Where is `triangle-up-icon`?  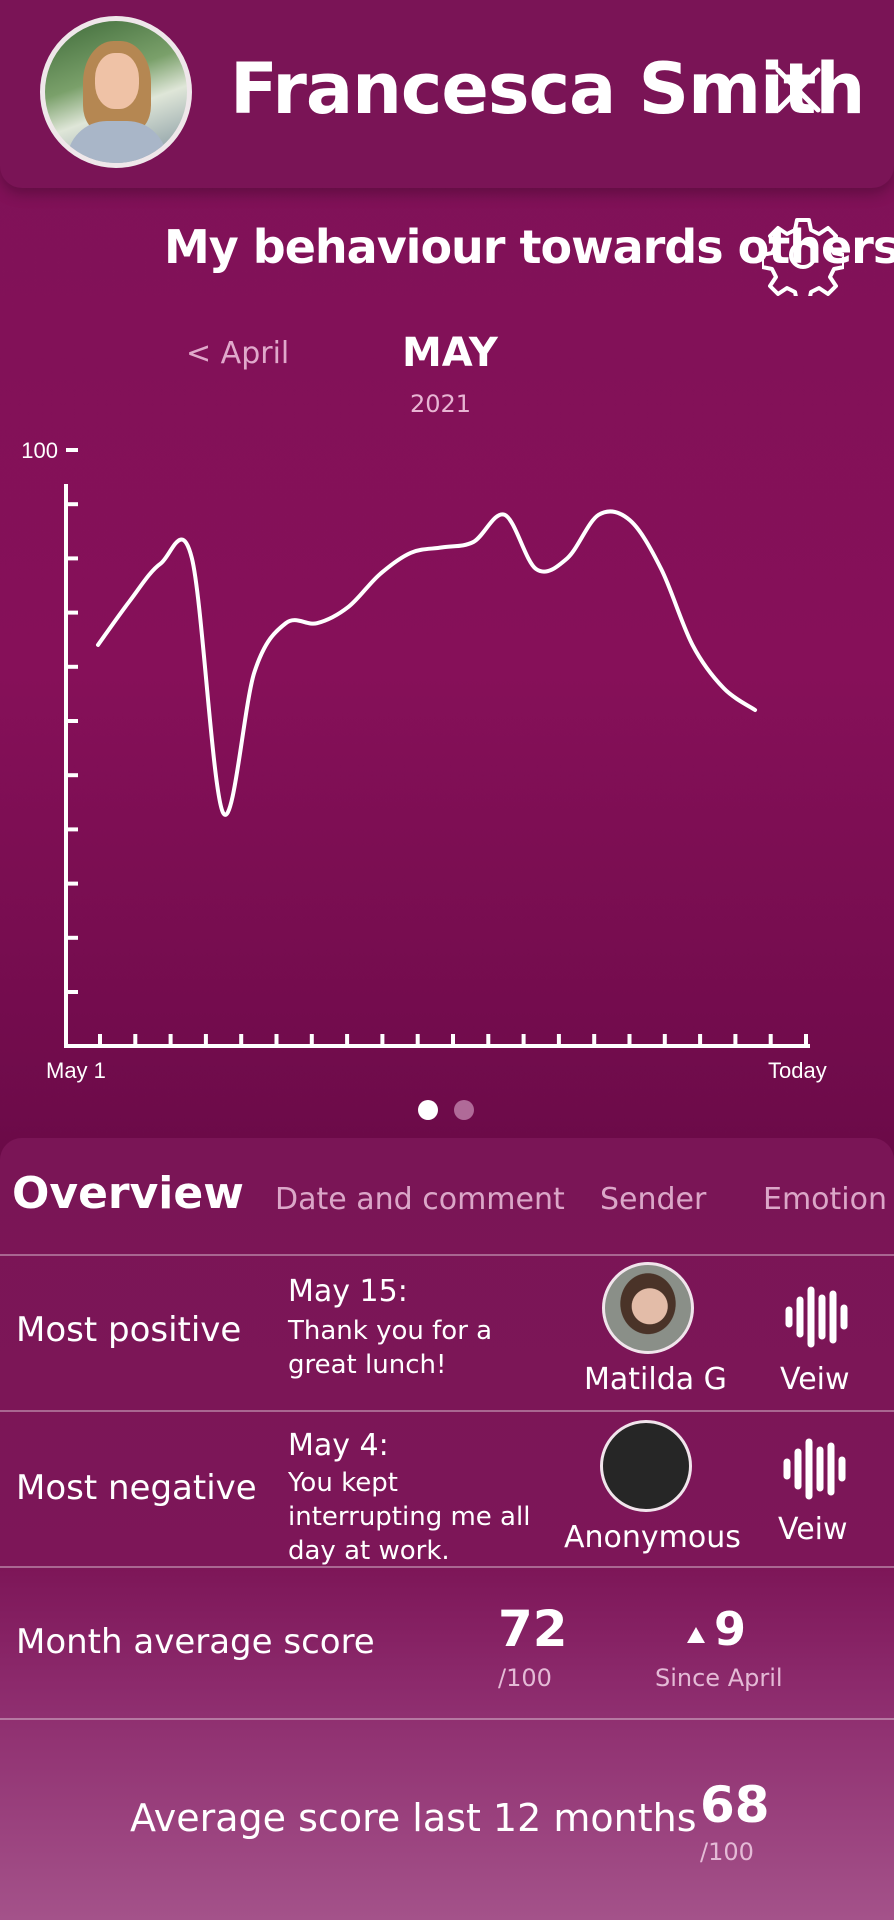
triangle-up-icon is located at coordinates (696, 1635).